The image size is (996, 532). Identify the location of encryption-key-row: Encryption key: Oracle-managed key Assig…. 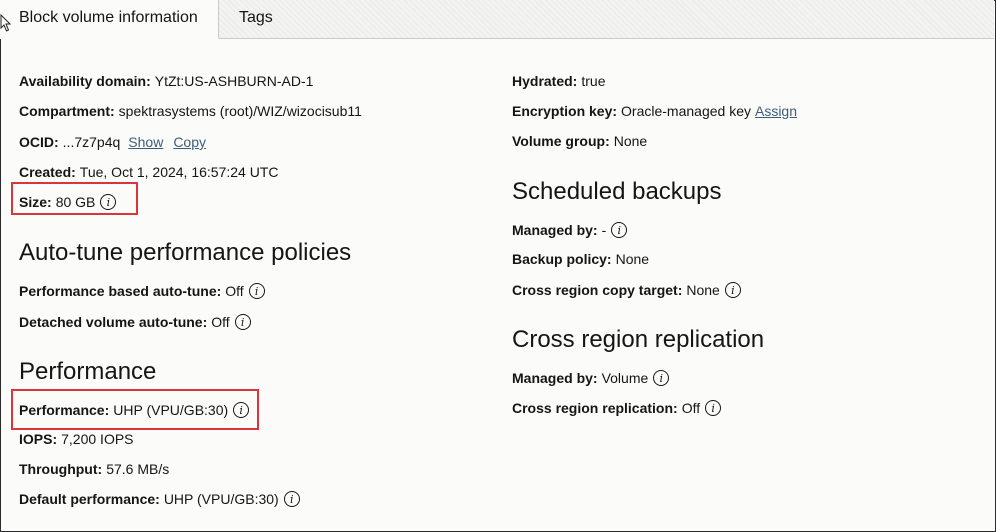
(654, 111).